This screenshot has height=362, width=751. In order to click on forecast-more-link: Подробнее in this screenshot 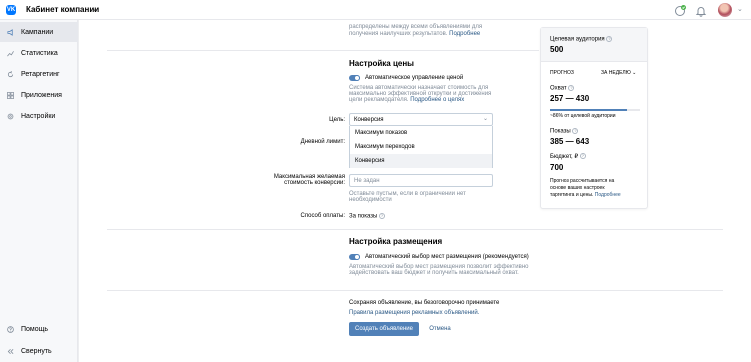, I will do `click(608, 195)`.